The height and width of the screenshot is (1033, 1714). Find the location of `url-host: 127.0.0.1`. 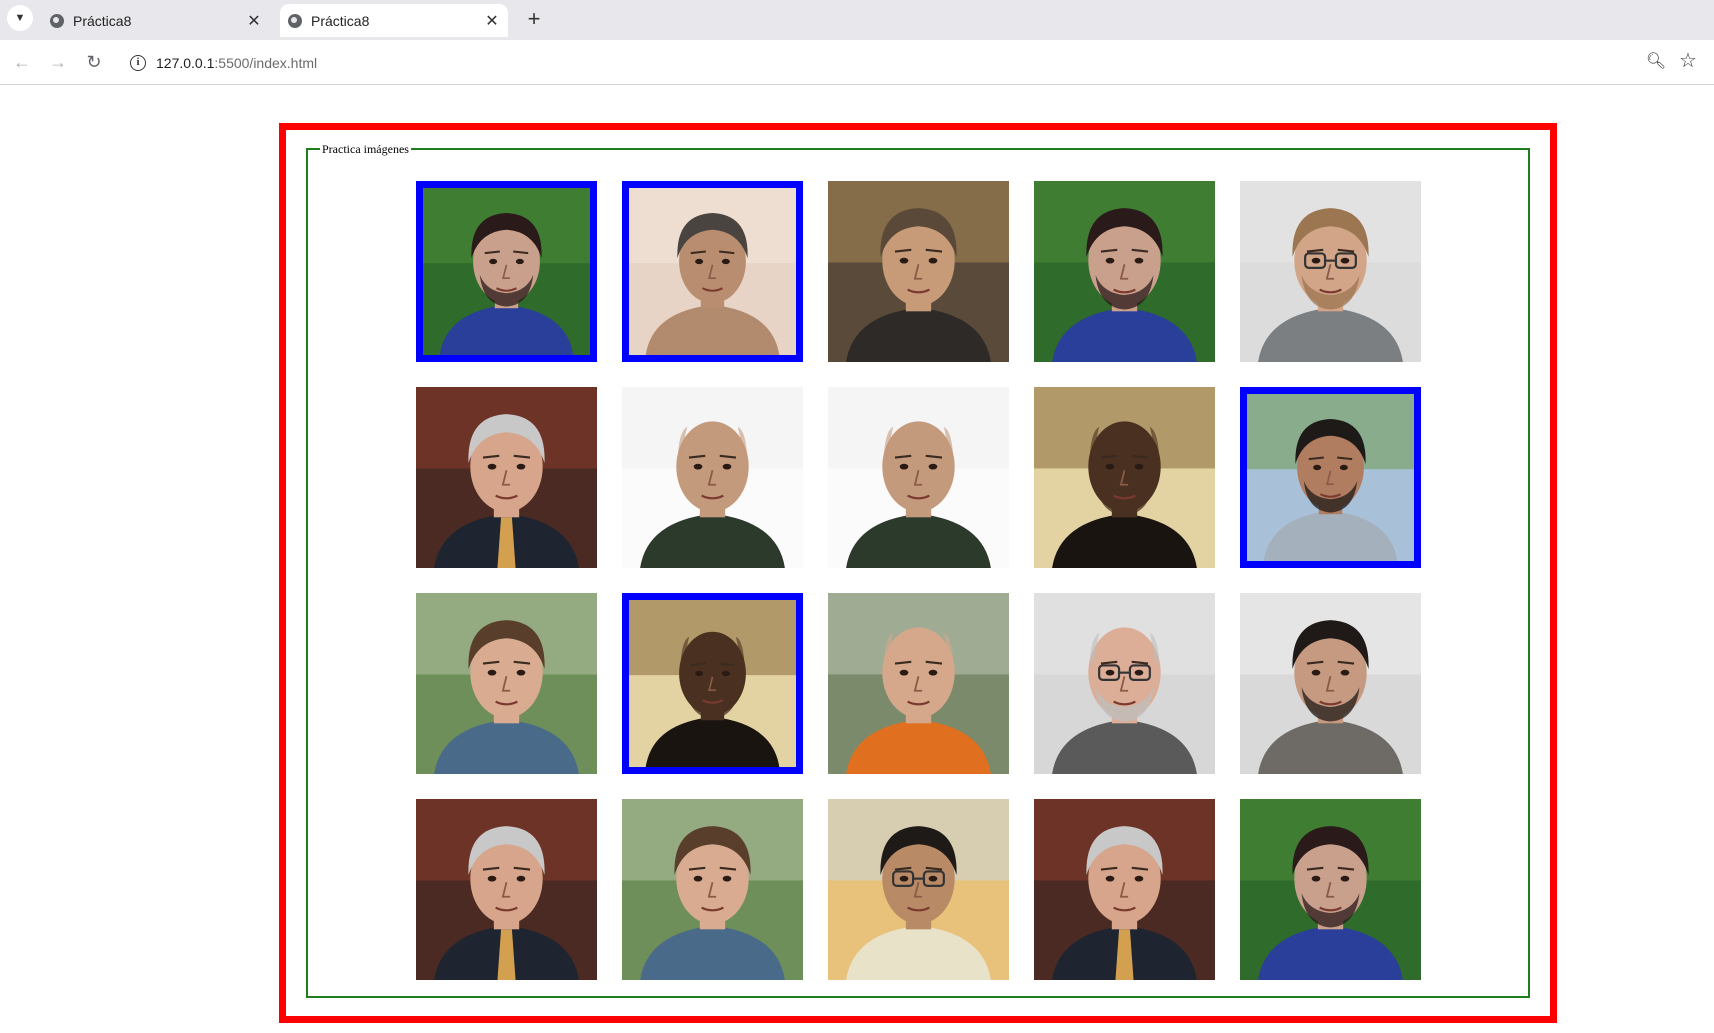

url-host: 127.0.0.1 is located at coordinates (185, 62).